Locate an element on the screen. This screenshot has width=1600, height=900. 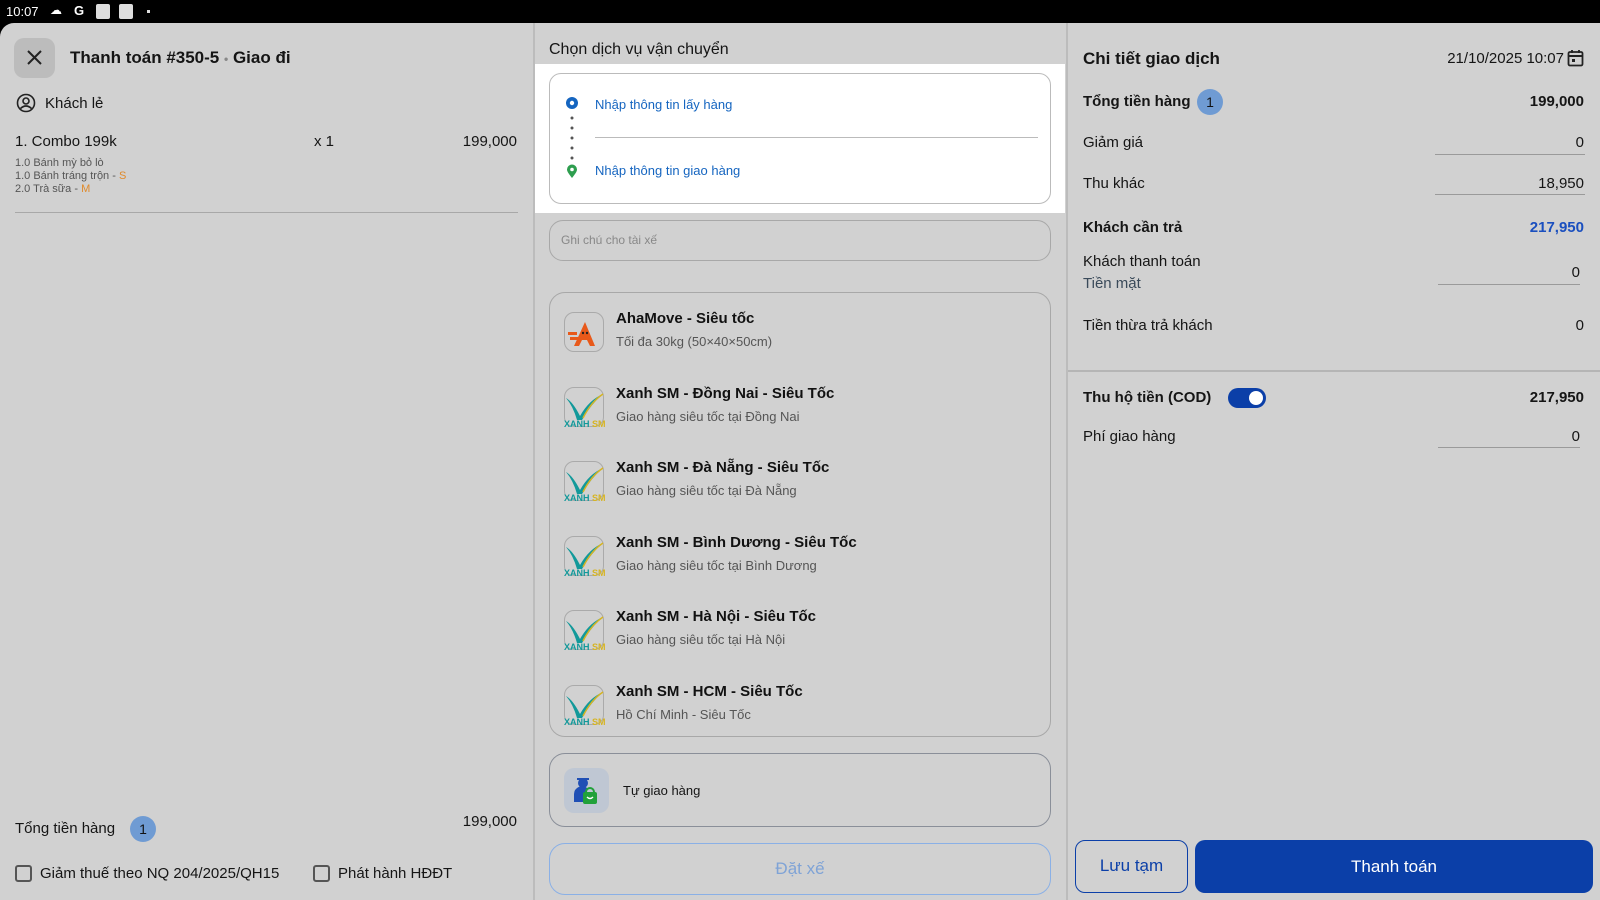
ahamove-logo-icon is located at coordinates (584, 332).